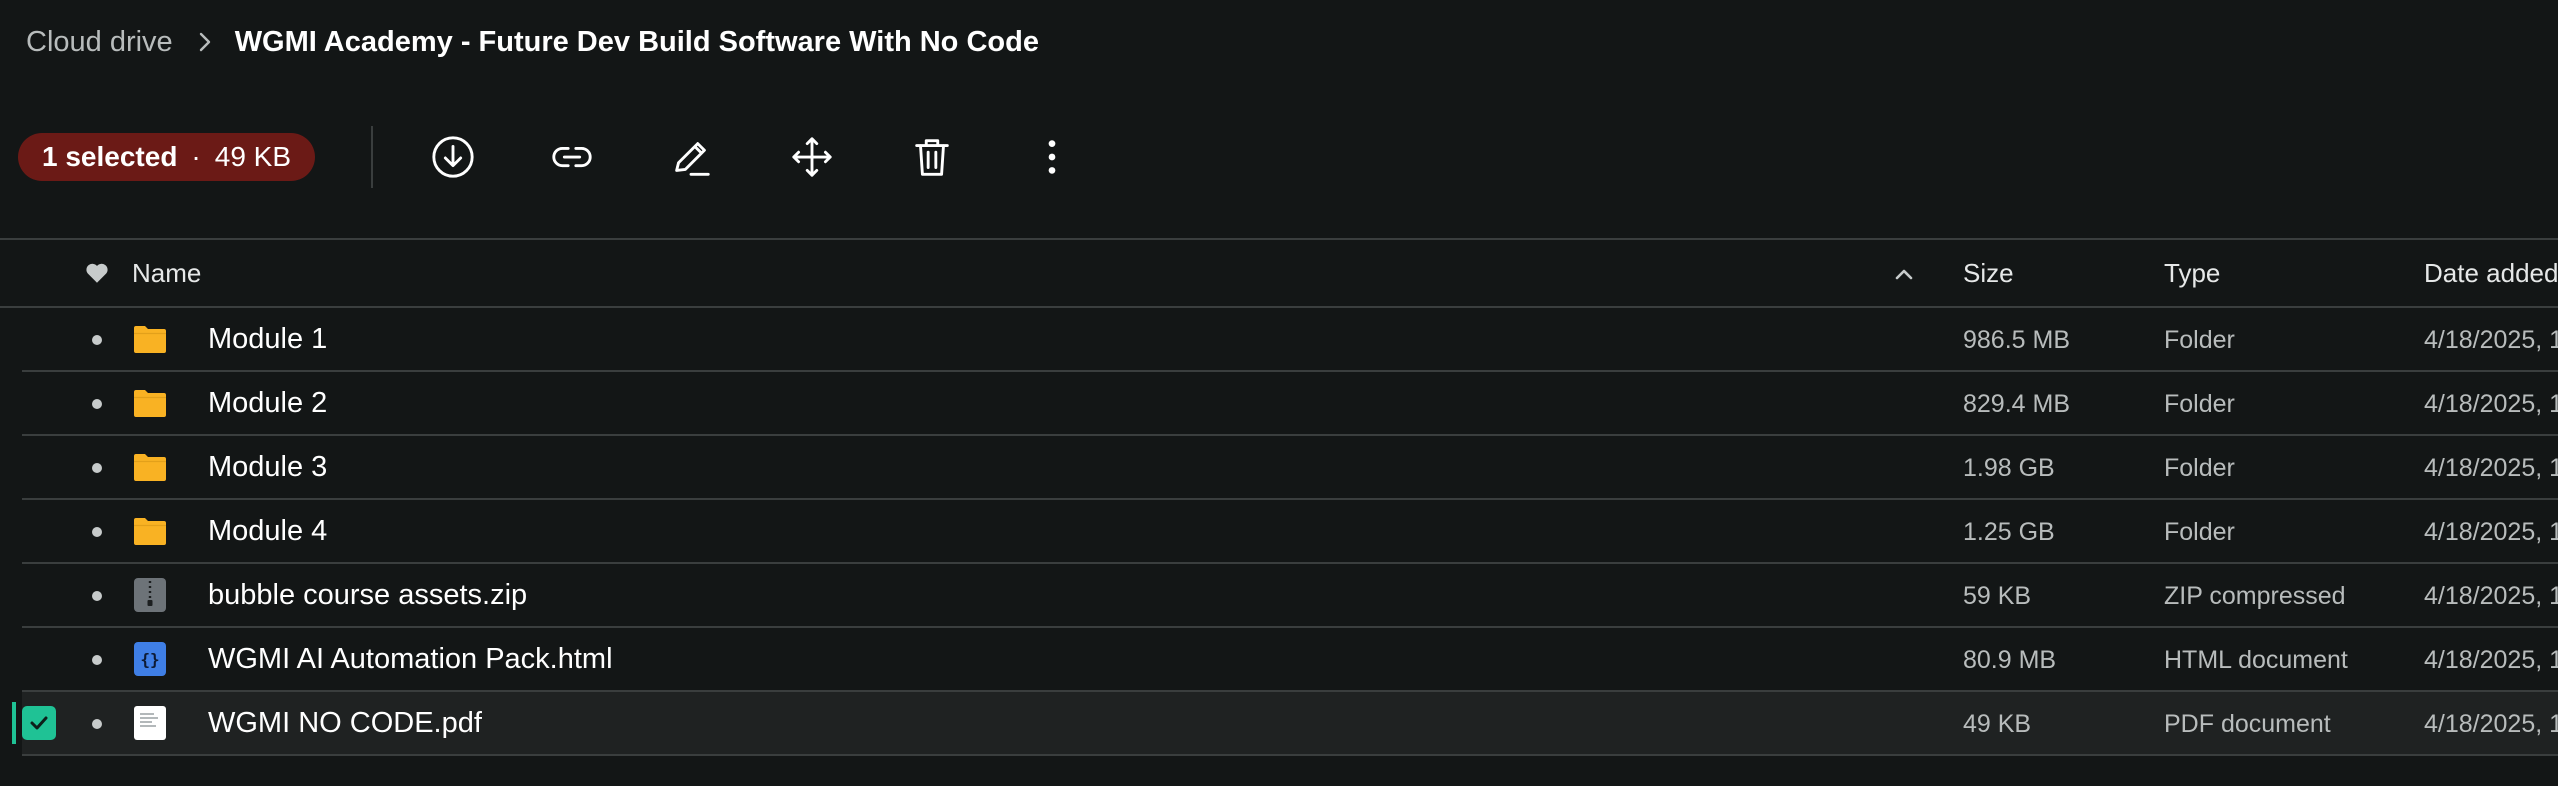  Describe the element at coordinates (1279, 274) in the screenshot. I see `table-header: Name Size Type Date added` at that location.